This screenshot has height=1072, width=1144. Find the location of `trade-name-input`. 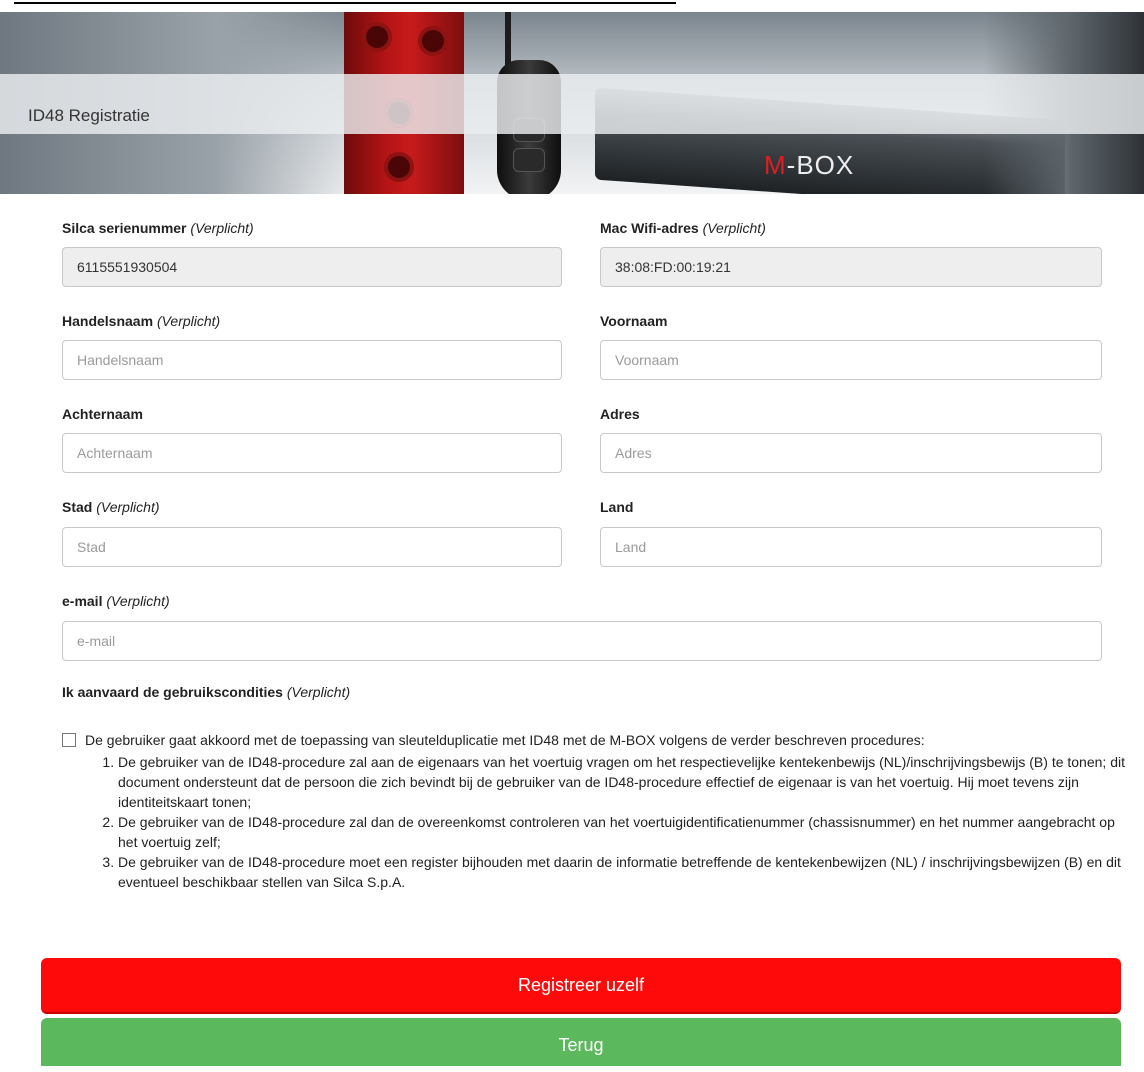

trade-name-input is located at coordinates (312, 360).